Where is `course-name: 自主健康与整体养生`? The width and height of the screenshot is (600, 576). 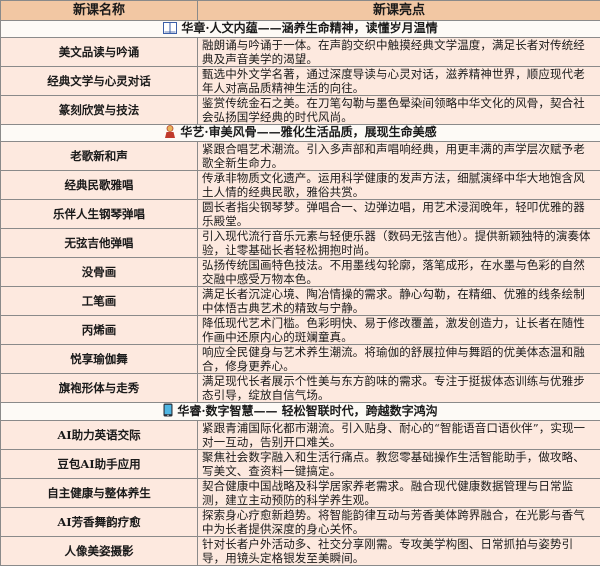
course-name: 自主健康与整体养生 is located at coordinates (99, 493).